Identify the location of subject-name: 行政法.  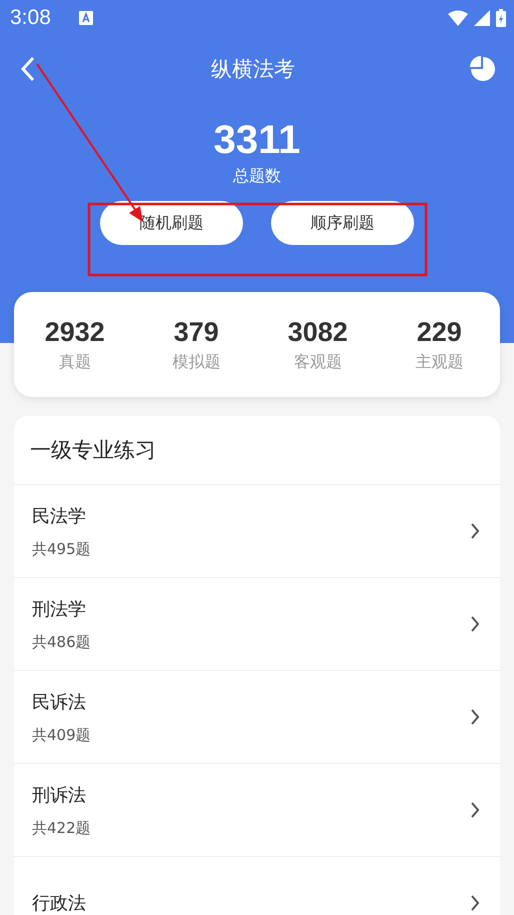
(59, 903).